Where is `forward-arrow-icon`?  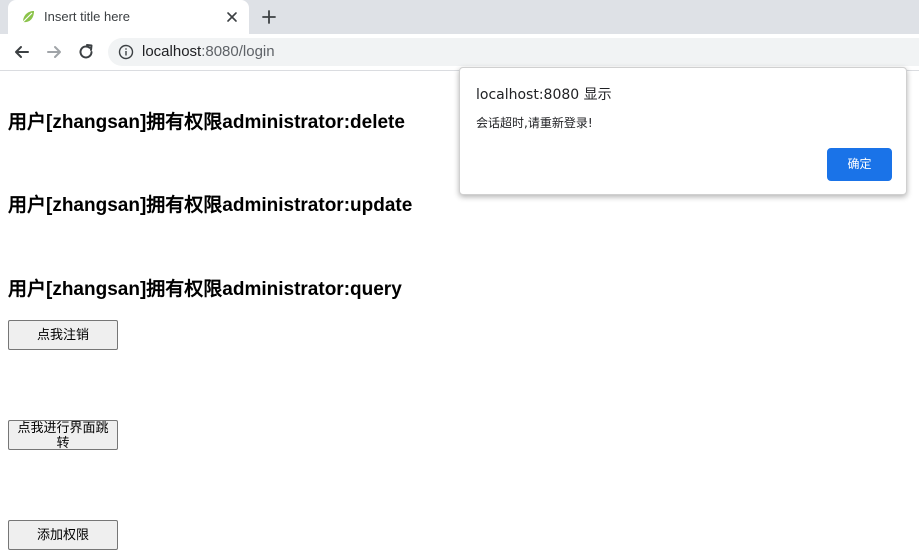
forward-arrow-icon is located at coordinates (54, 52).